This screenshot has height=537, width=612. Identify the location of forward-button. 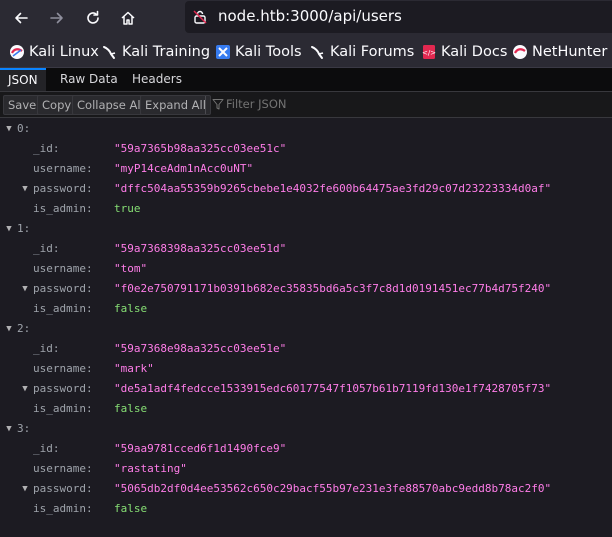
(57, 18).